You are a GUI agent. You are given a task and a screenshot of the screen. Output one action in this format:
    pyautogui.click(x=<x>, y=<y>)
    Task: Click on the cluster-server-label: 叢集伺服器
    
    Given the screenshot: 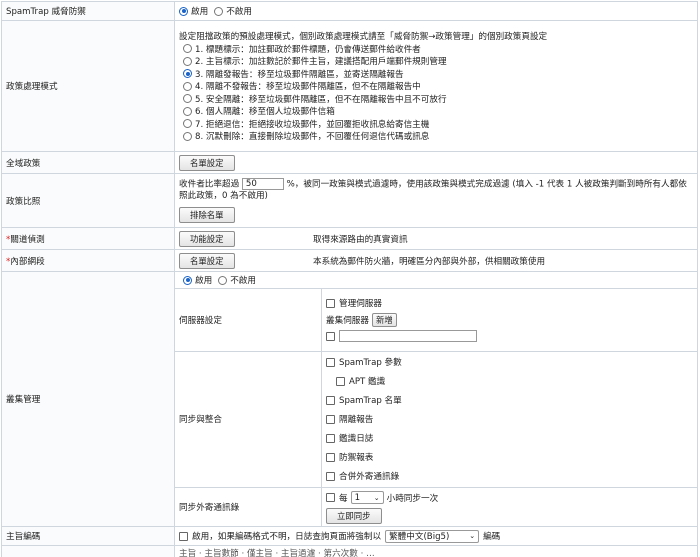 What is the action you would take?
    pyautogui.click(x=347, y=320)
    